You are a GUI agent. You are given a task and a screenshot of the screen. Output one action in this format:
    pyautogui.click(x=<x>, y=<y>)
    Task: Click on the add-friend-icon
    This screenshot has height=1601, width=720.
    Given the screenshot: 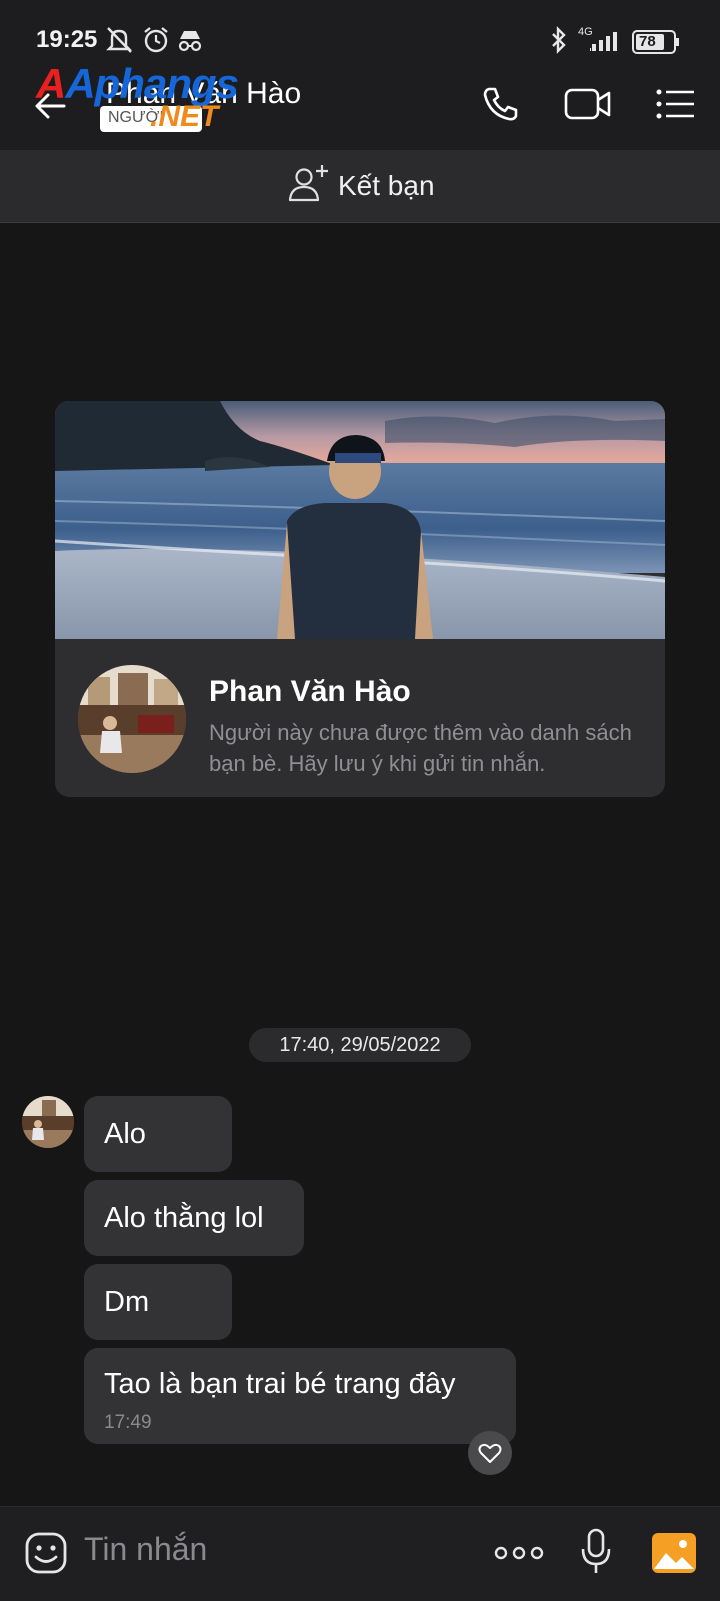 What is the action you would take?
    pyautogui.click(x=309, y=184)
    